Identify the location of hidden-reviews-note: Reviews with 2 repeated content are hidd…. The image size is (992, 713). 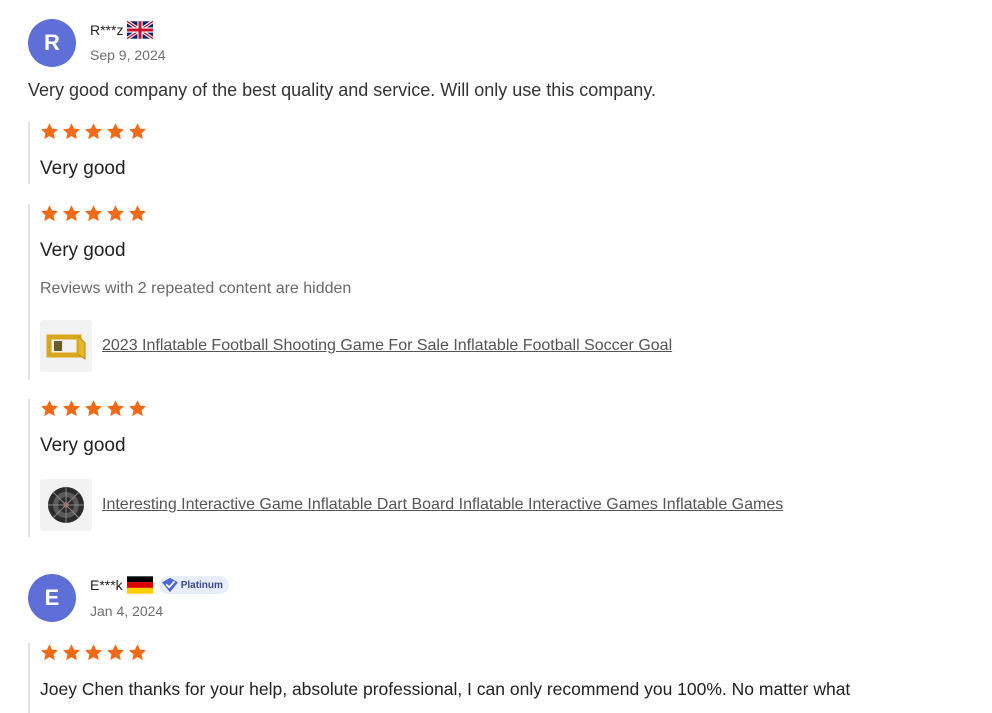
(196, 288).